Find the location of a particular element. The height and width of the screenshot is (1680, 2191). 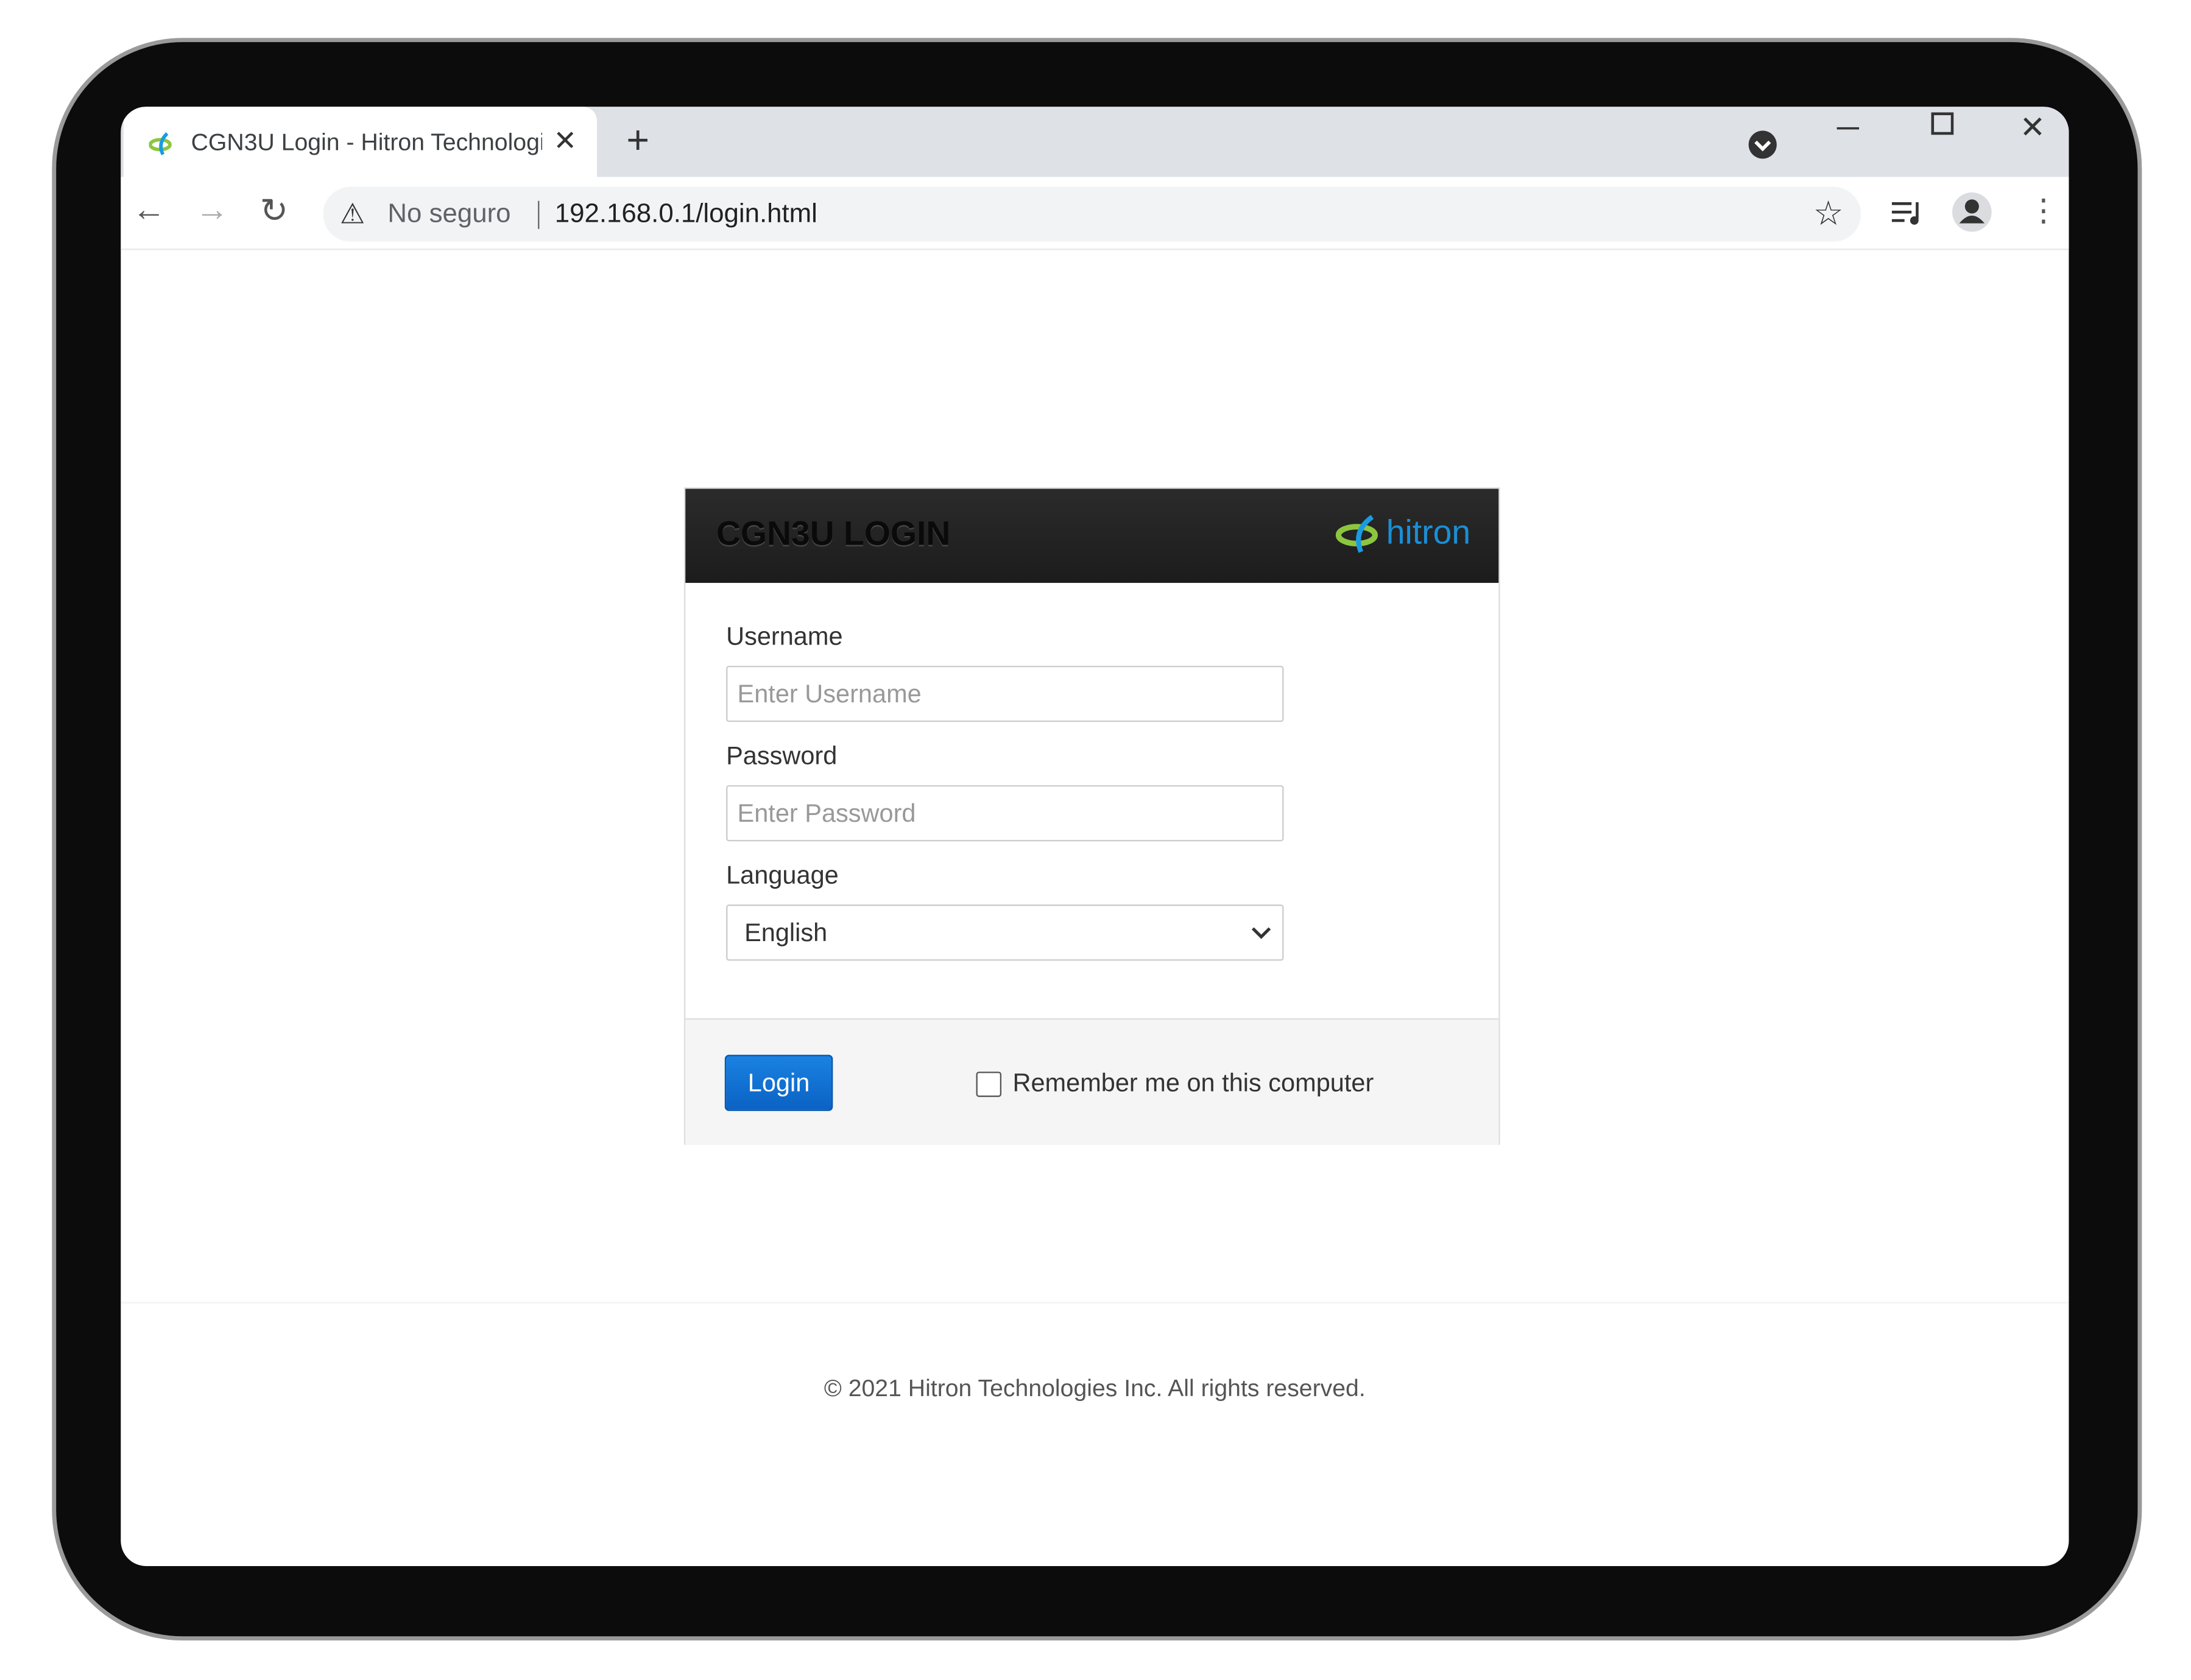

new-tab-button: + is located at coordinates (637, 140).